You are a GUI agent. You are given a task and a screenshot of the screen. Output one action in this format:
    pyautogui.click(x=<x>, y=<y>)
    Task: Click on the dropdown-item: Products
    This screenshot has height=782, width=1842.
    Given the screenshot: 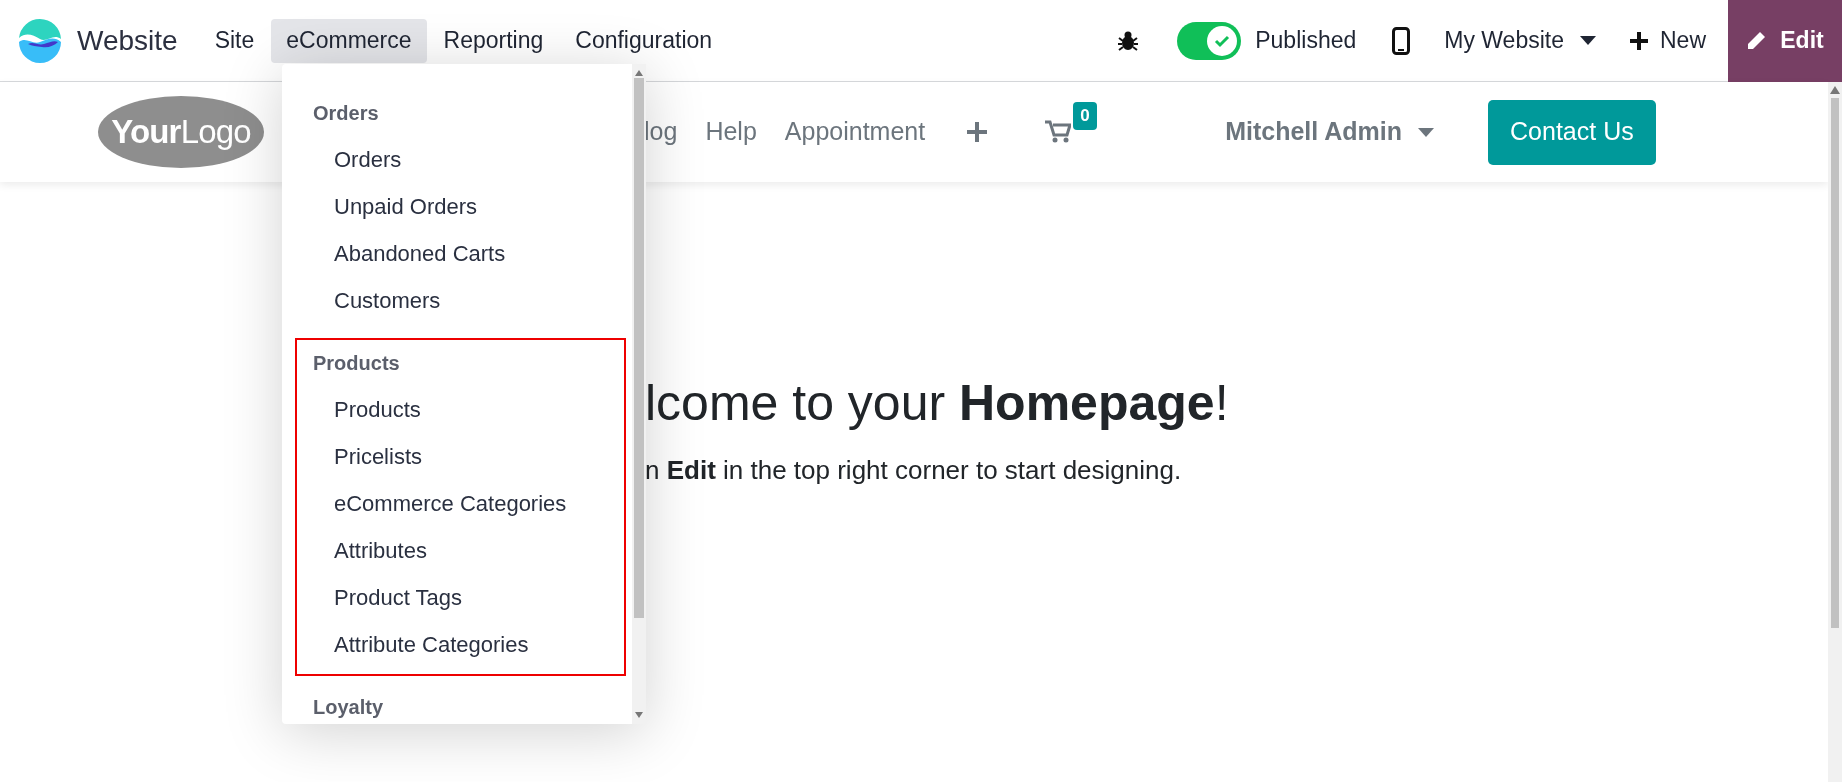 What is the action you would take?
    pyautogui.click(x=460, y=409)
    